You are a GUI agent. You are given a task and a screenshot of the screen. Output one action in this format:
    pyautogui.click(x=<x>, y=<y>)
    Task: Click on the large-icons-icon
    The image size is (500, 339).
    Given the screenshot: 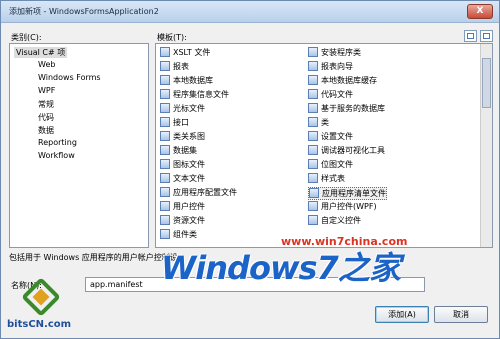 What is the action you would take?
    pyautogui.click(x=470, y=36)
    